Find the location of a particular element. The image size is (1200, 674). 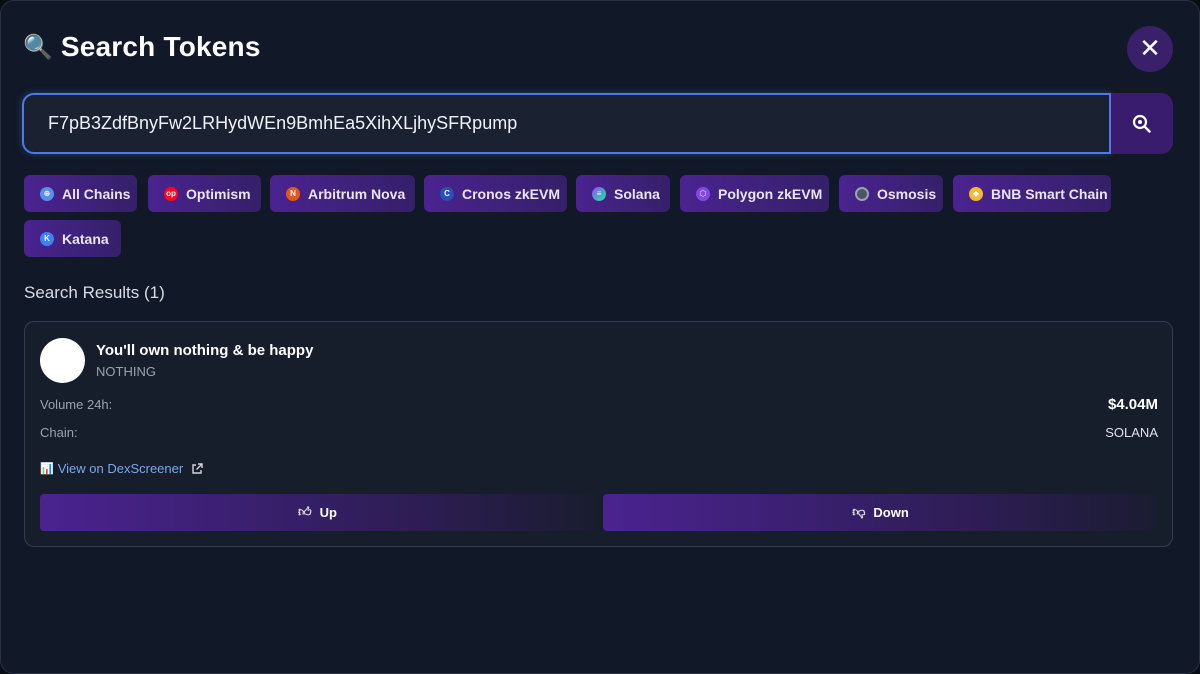

token-symbol: NOTHING is located at coordinates (126, 371).